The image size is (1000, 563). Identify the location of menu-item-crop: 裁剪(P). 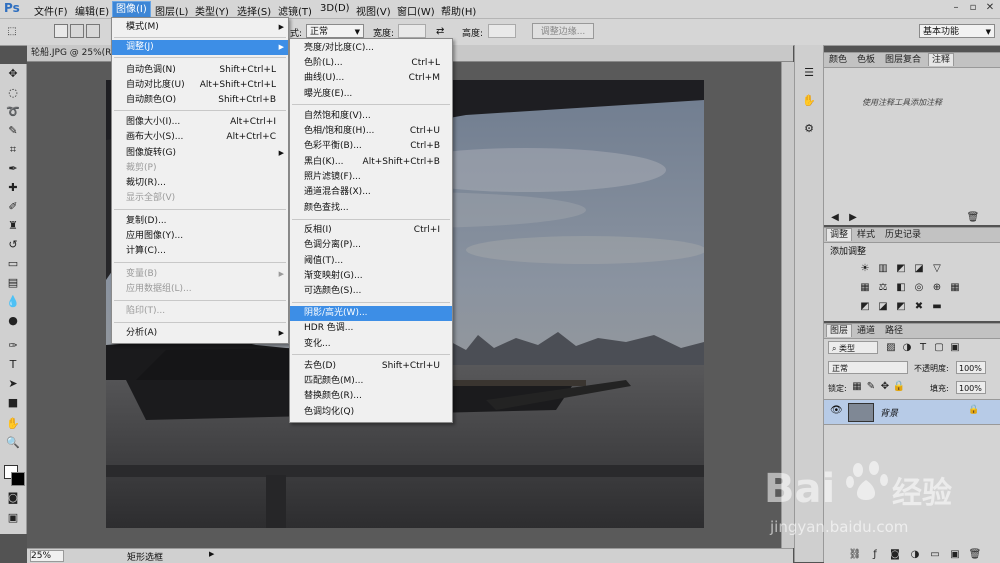
(200, 168).